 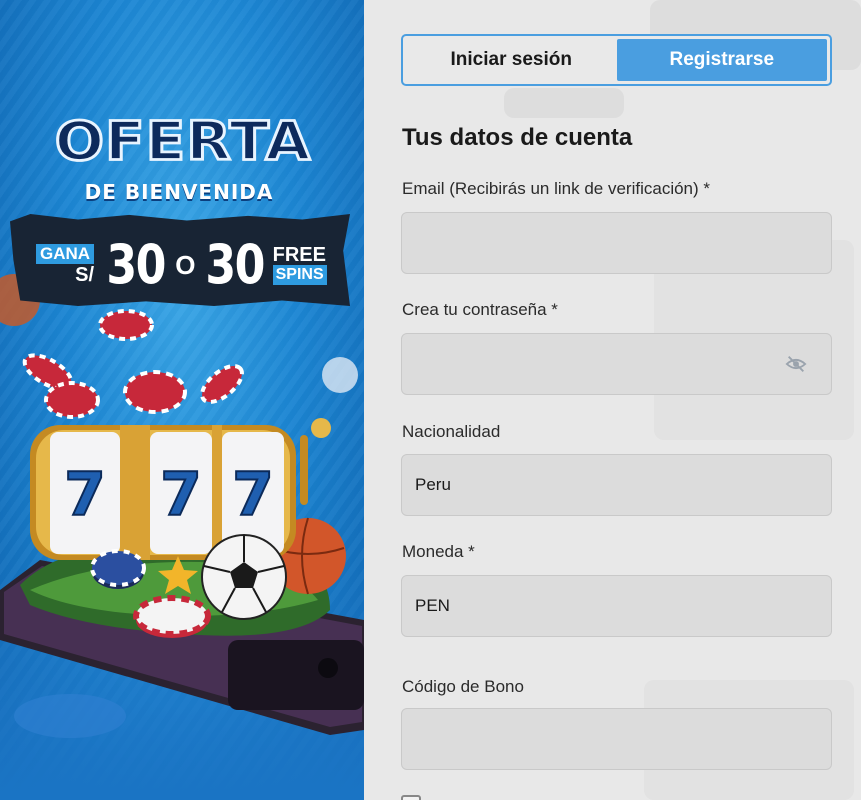 I want to click on section-title: Tus datos de cuenta, so click(x=517, y=137).